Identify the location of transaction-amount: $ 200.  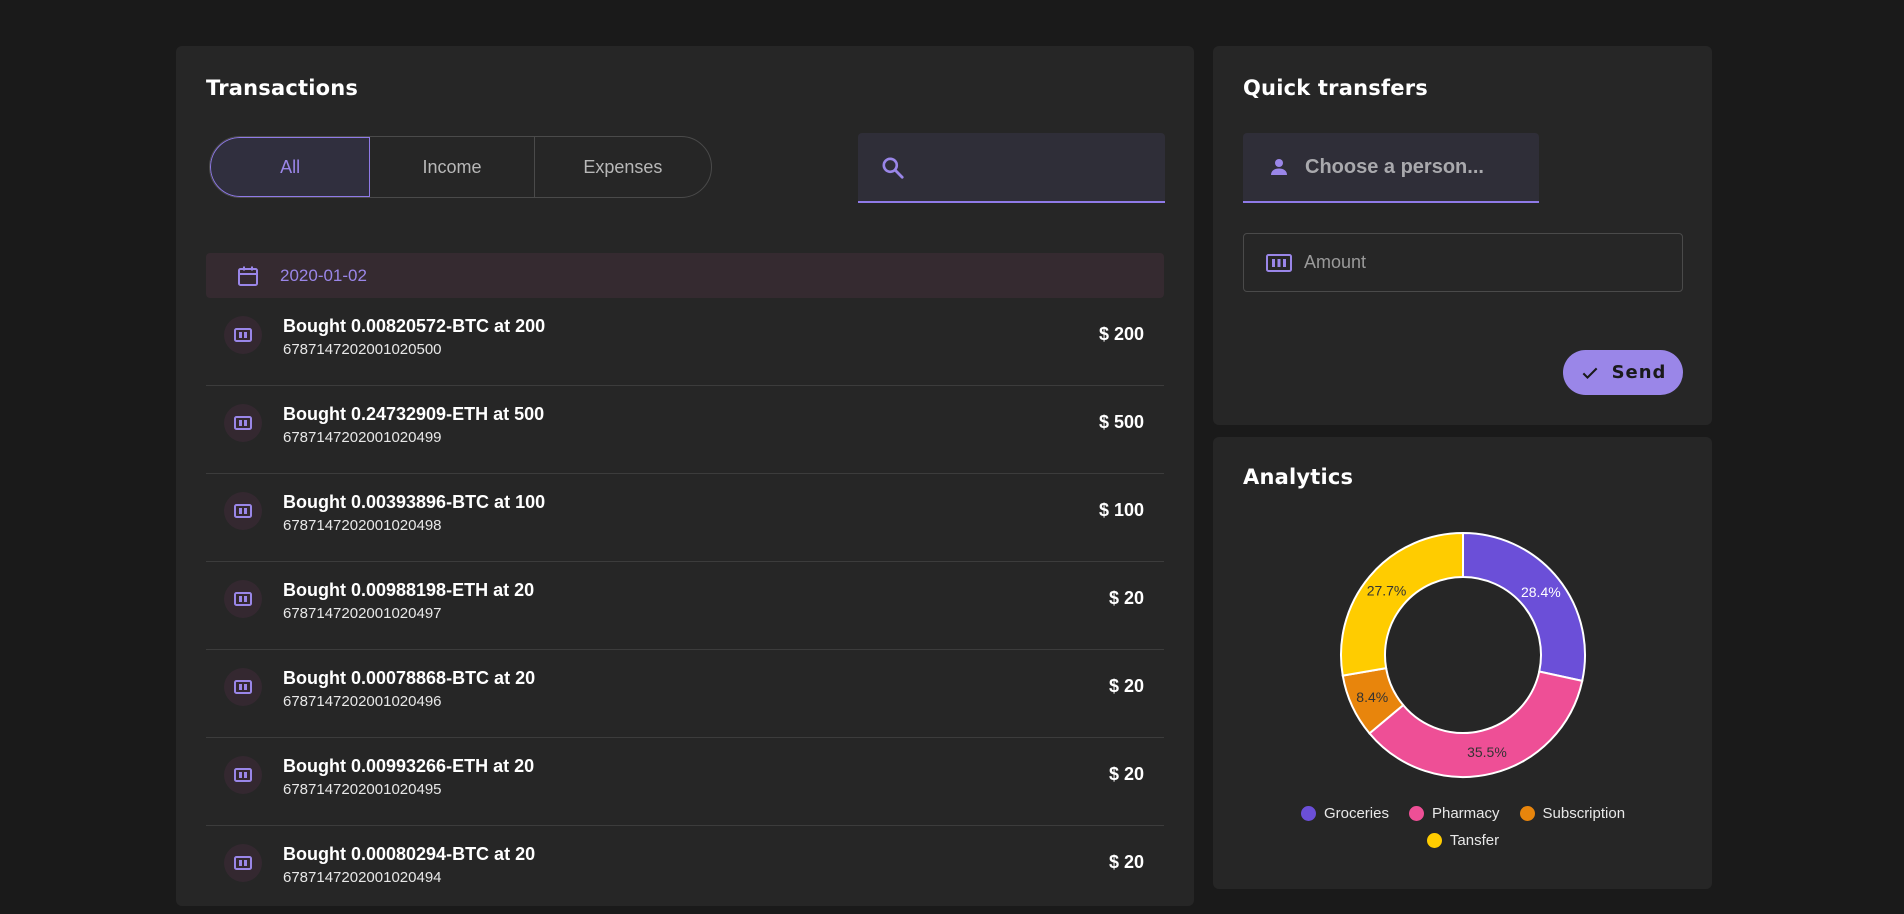
(1121, 334).